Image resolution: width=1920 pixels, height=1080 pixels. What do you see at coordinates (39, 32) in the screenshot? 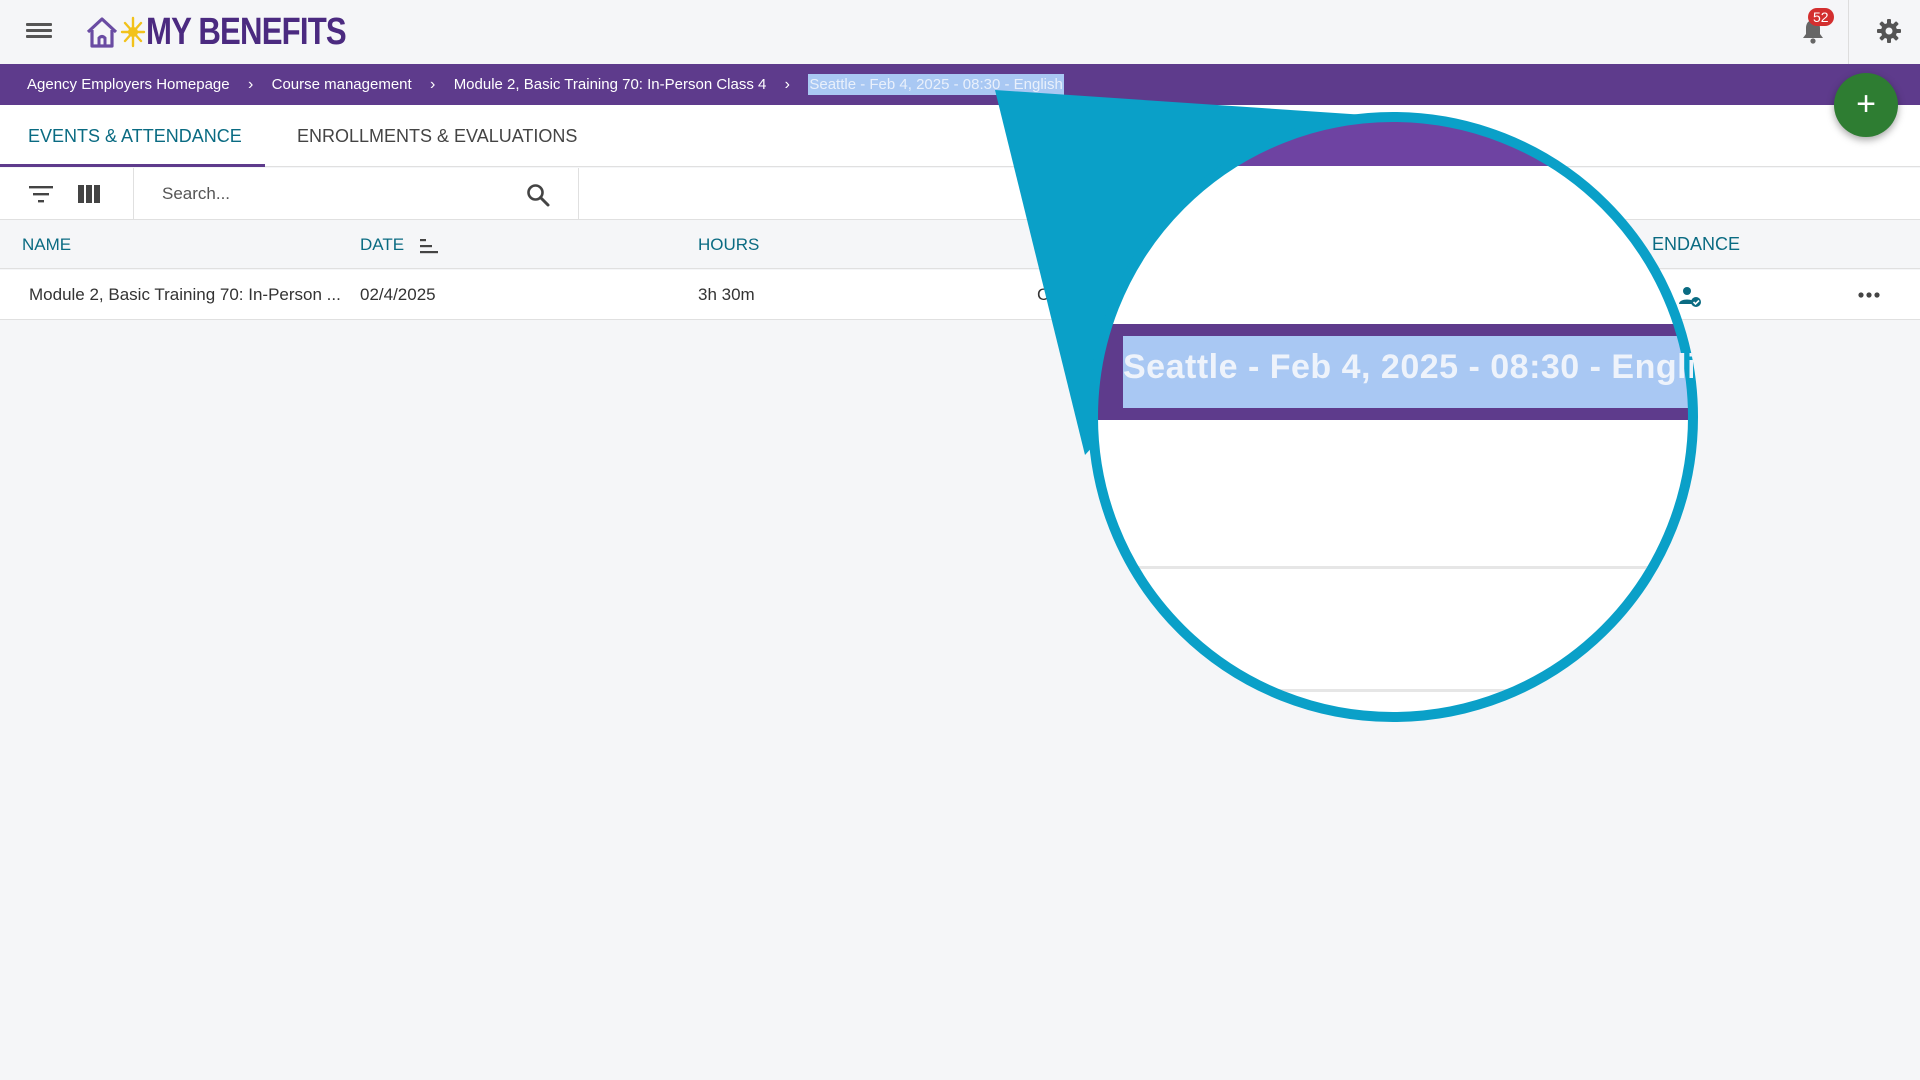
I see `menu-icon` at bounding box center [39, 32].